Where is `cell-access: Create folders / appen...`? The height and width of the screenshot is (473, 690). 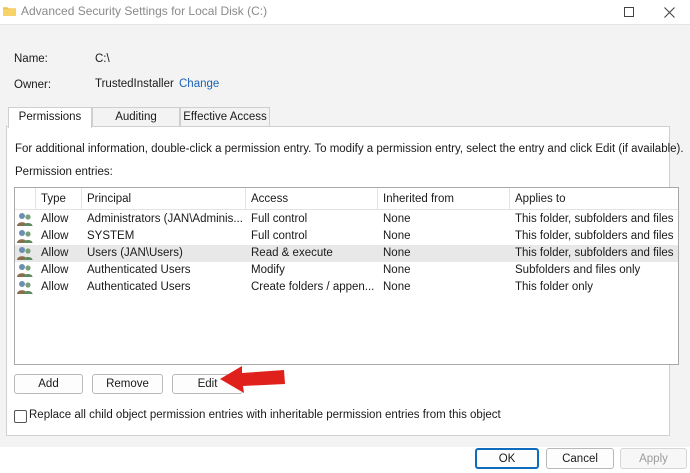 cell-access: Create folders / appen... is located at coordinates (313, 287).